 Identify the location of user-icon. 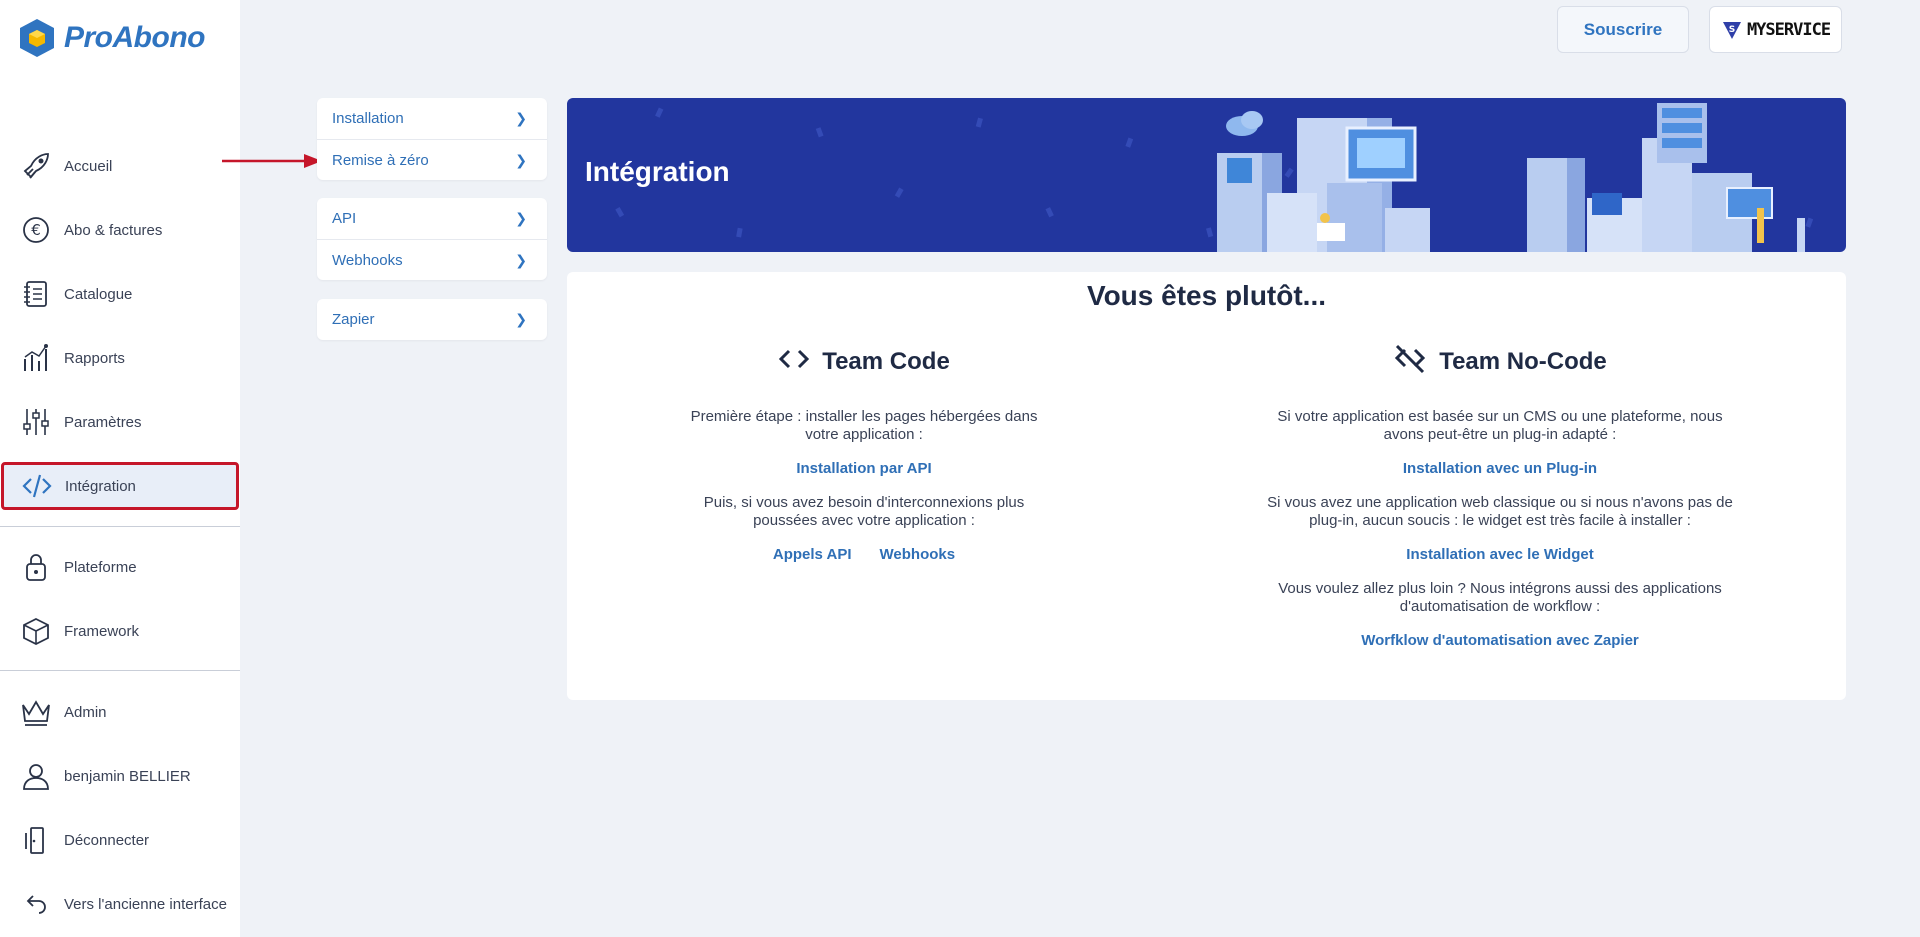
(36, 776).